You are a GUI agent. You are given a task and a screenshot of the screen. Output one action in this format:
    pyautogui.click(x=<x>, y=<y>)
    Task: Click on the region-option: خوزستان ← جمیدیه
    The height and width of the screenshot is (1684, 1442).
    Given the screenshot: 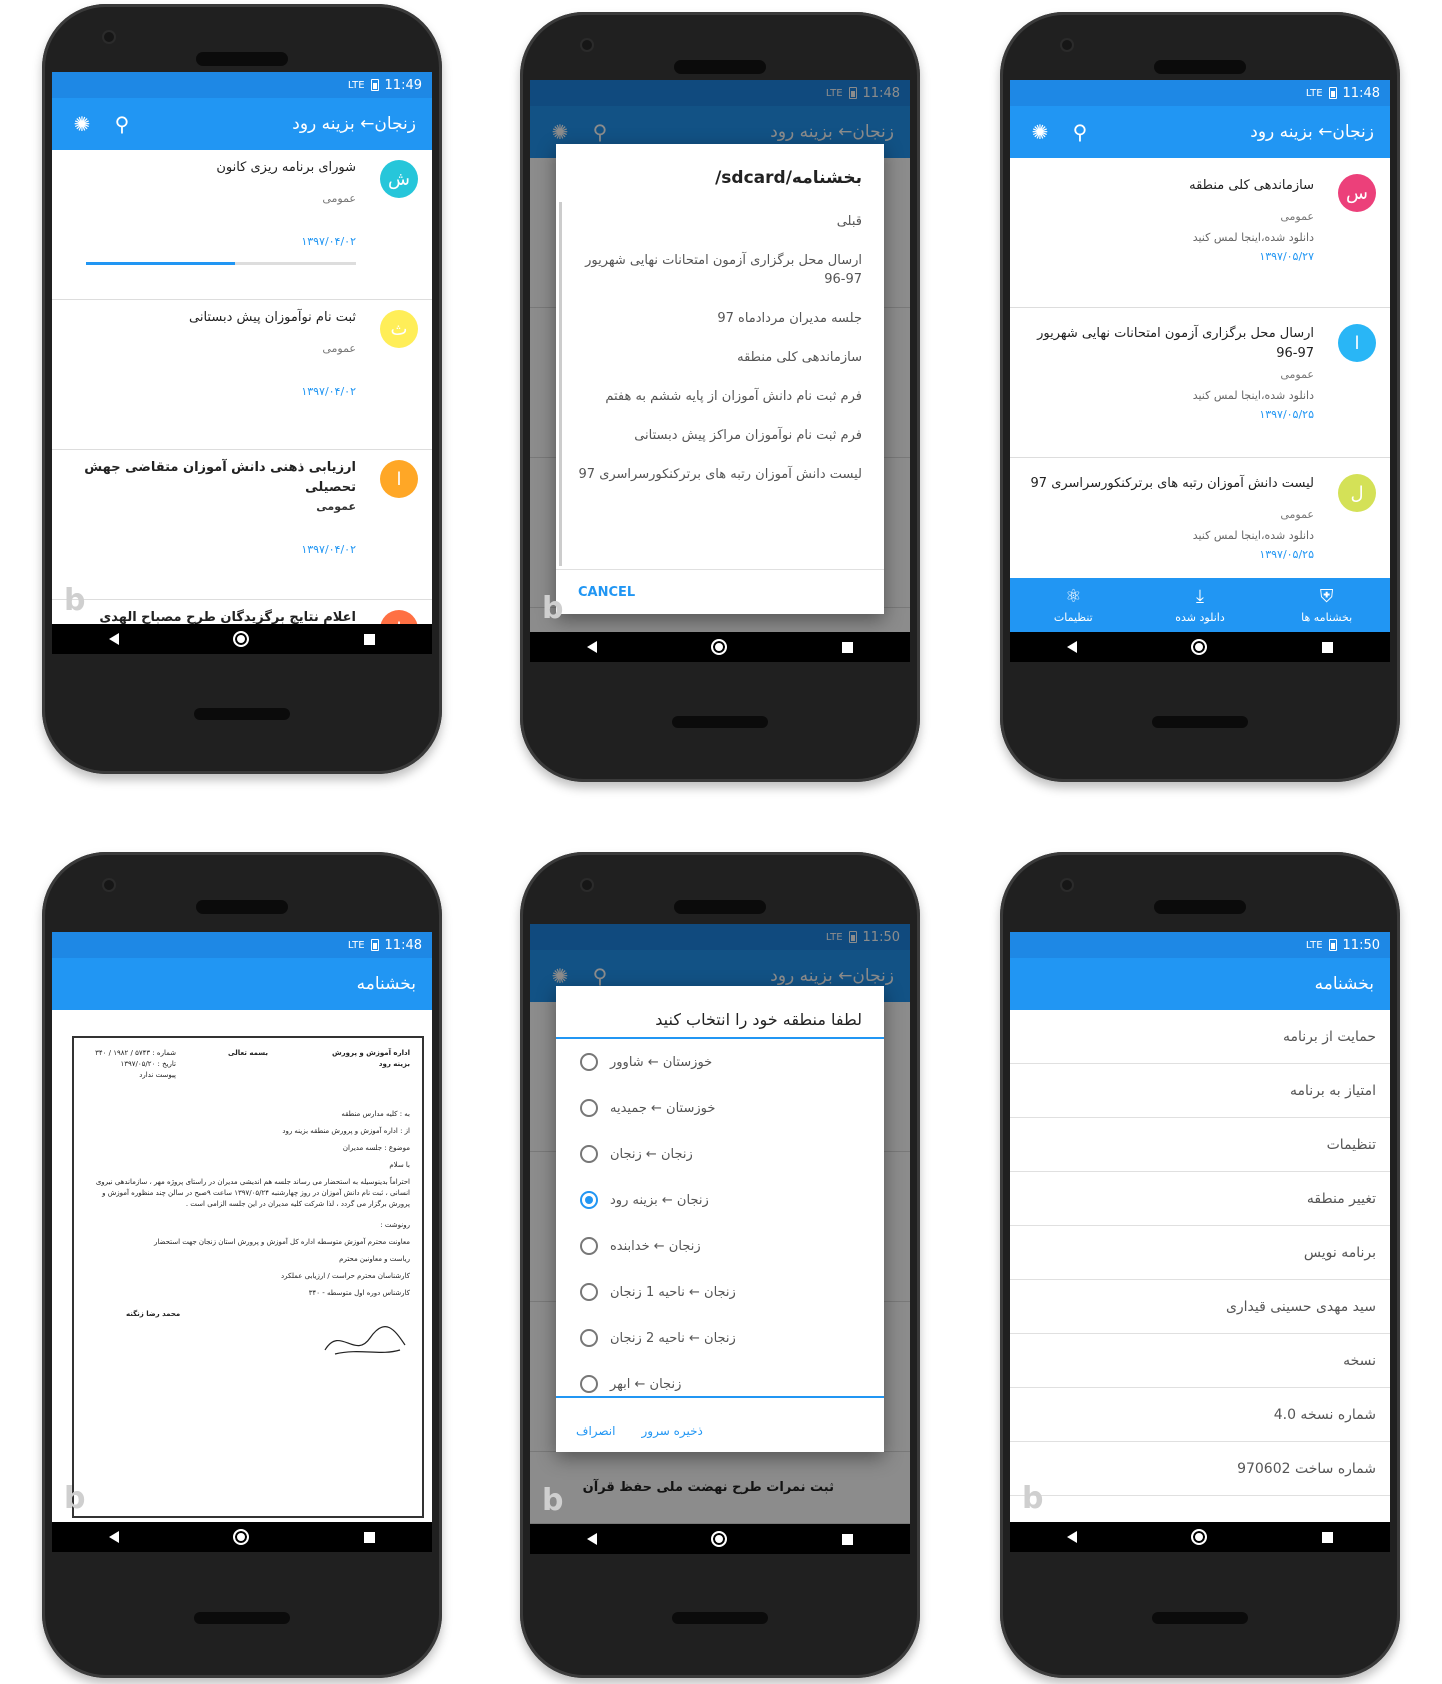 What is the action you would take?
    pyautogui.click(x=720, y=1108)
    